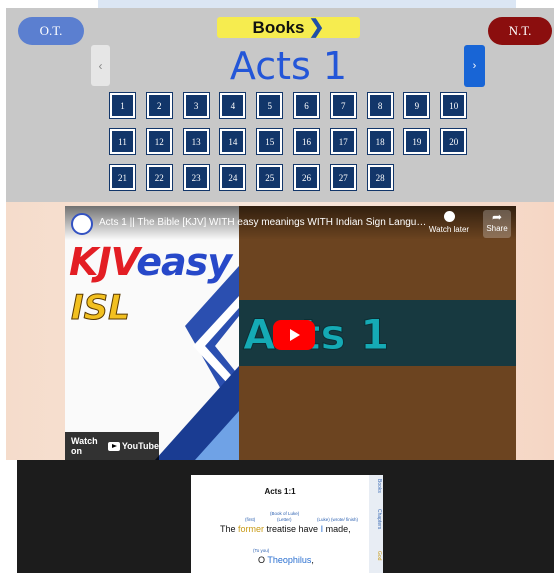  I want to click on watch-later-button: Watch later, so click(449, 222).